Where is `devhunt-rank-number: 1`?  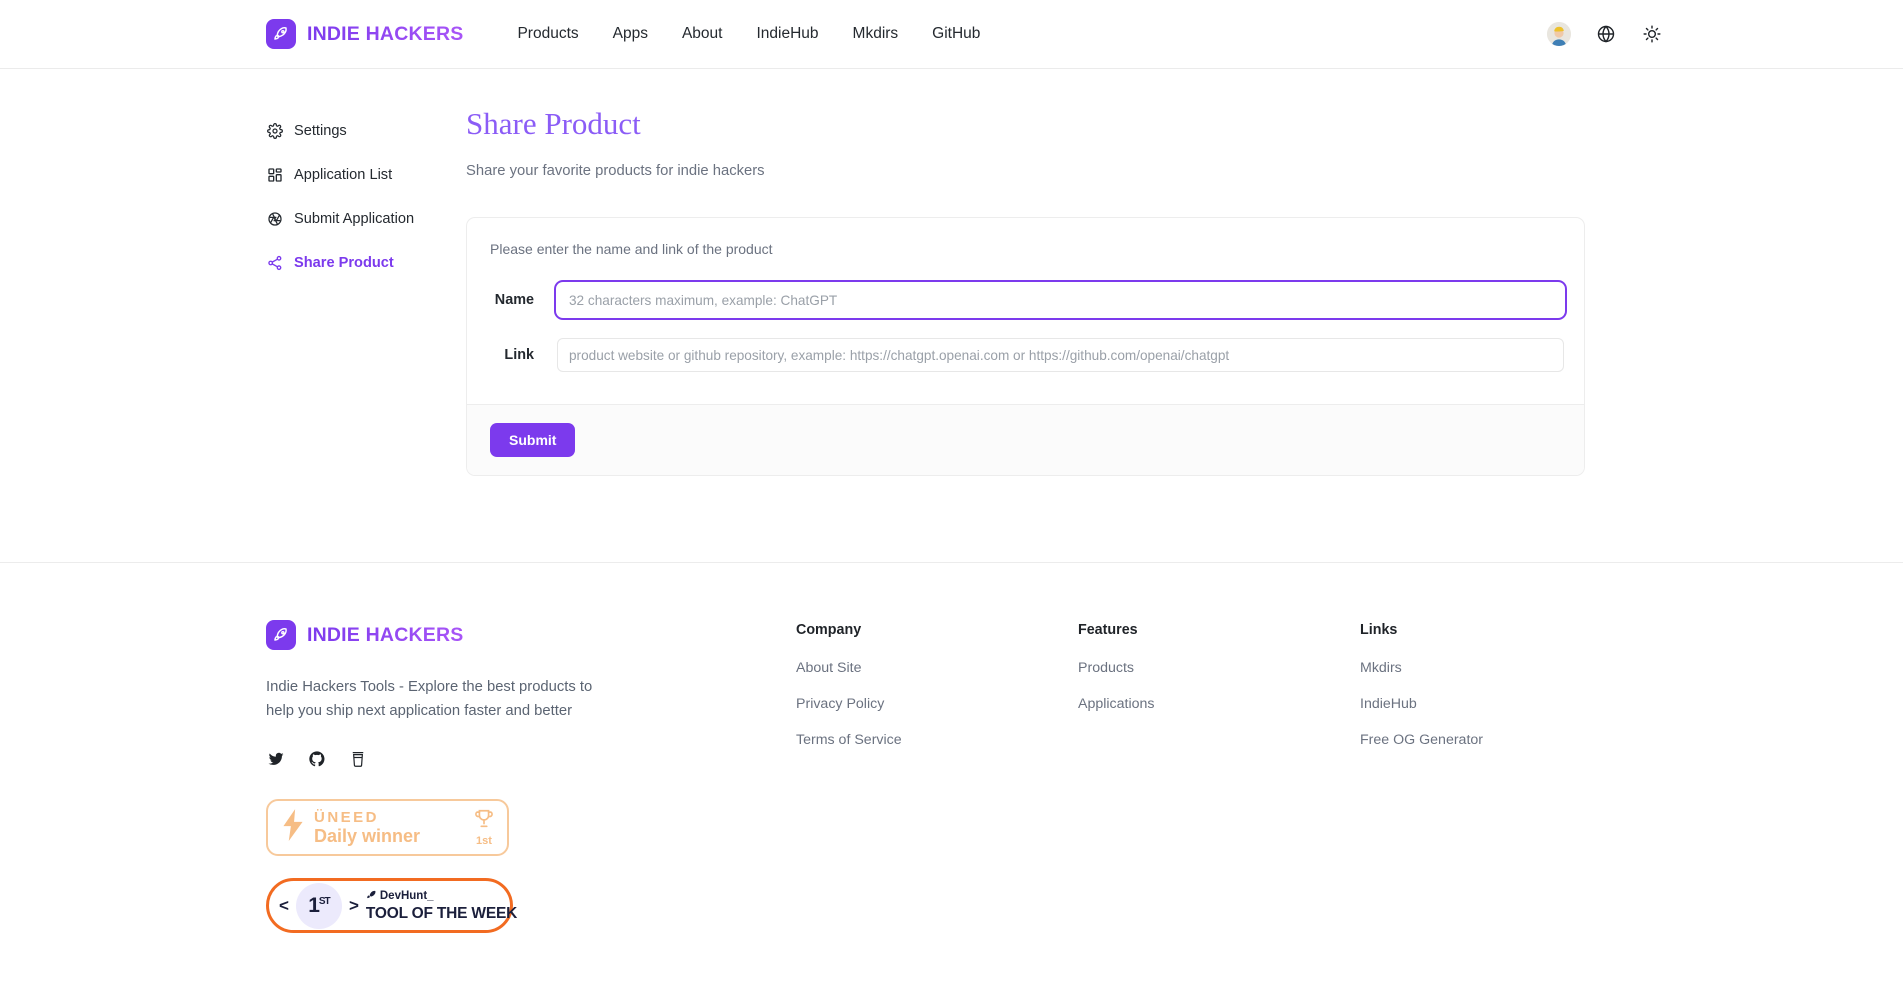 devhunt-rank-number: 1 is located at coordinates (314, 905).